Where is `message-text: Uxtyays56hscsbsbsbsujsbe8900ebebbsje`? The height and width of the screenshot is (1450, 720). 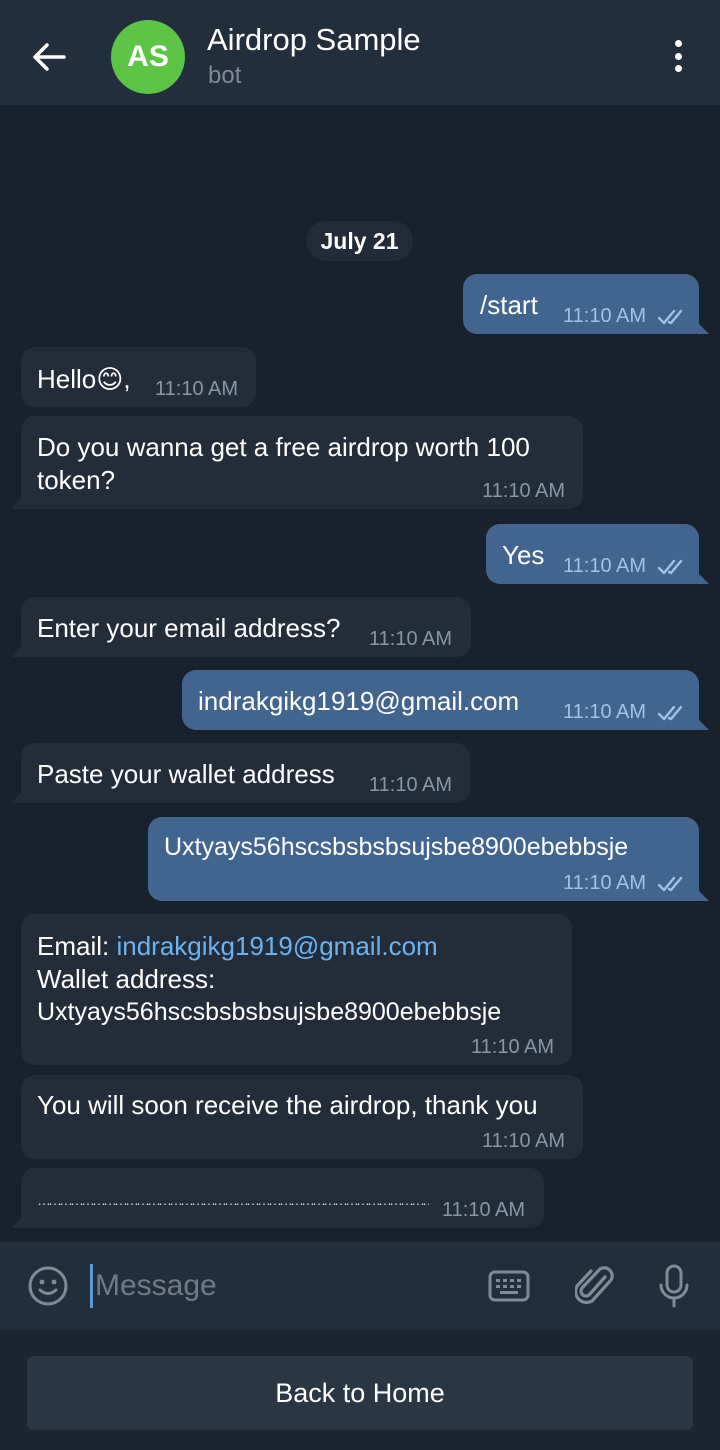
message-text: Uxtyays56hscsbsbsbsujsbe8900ebebbsje is located at coordinates (396, 847).